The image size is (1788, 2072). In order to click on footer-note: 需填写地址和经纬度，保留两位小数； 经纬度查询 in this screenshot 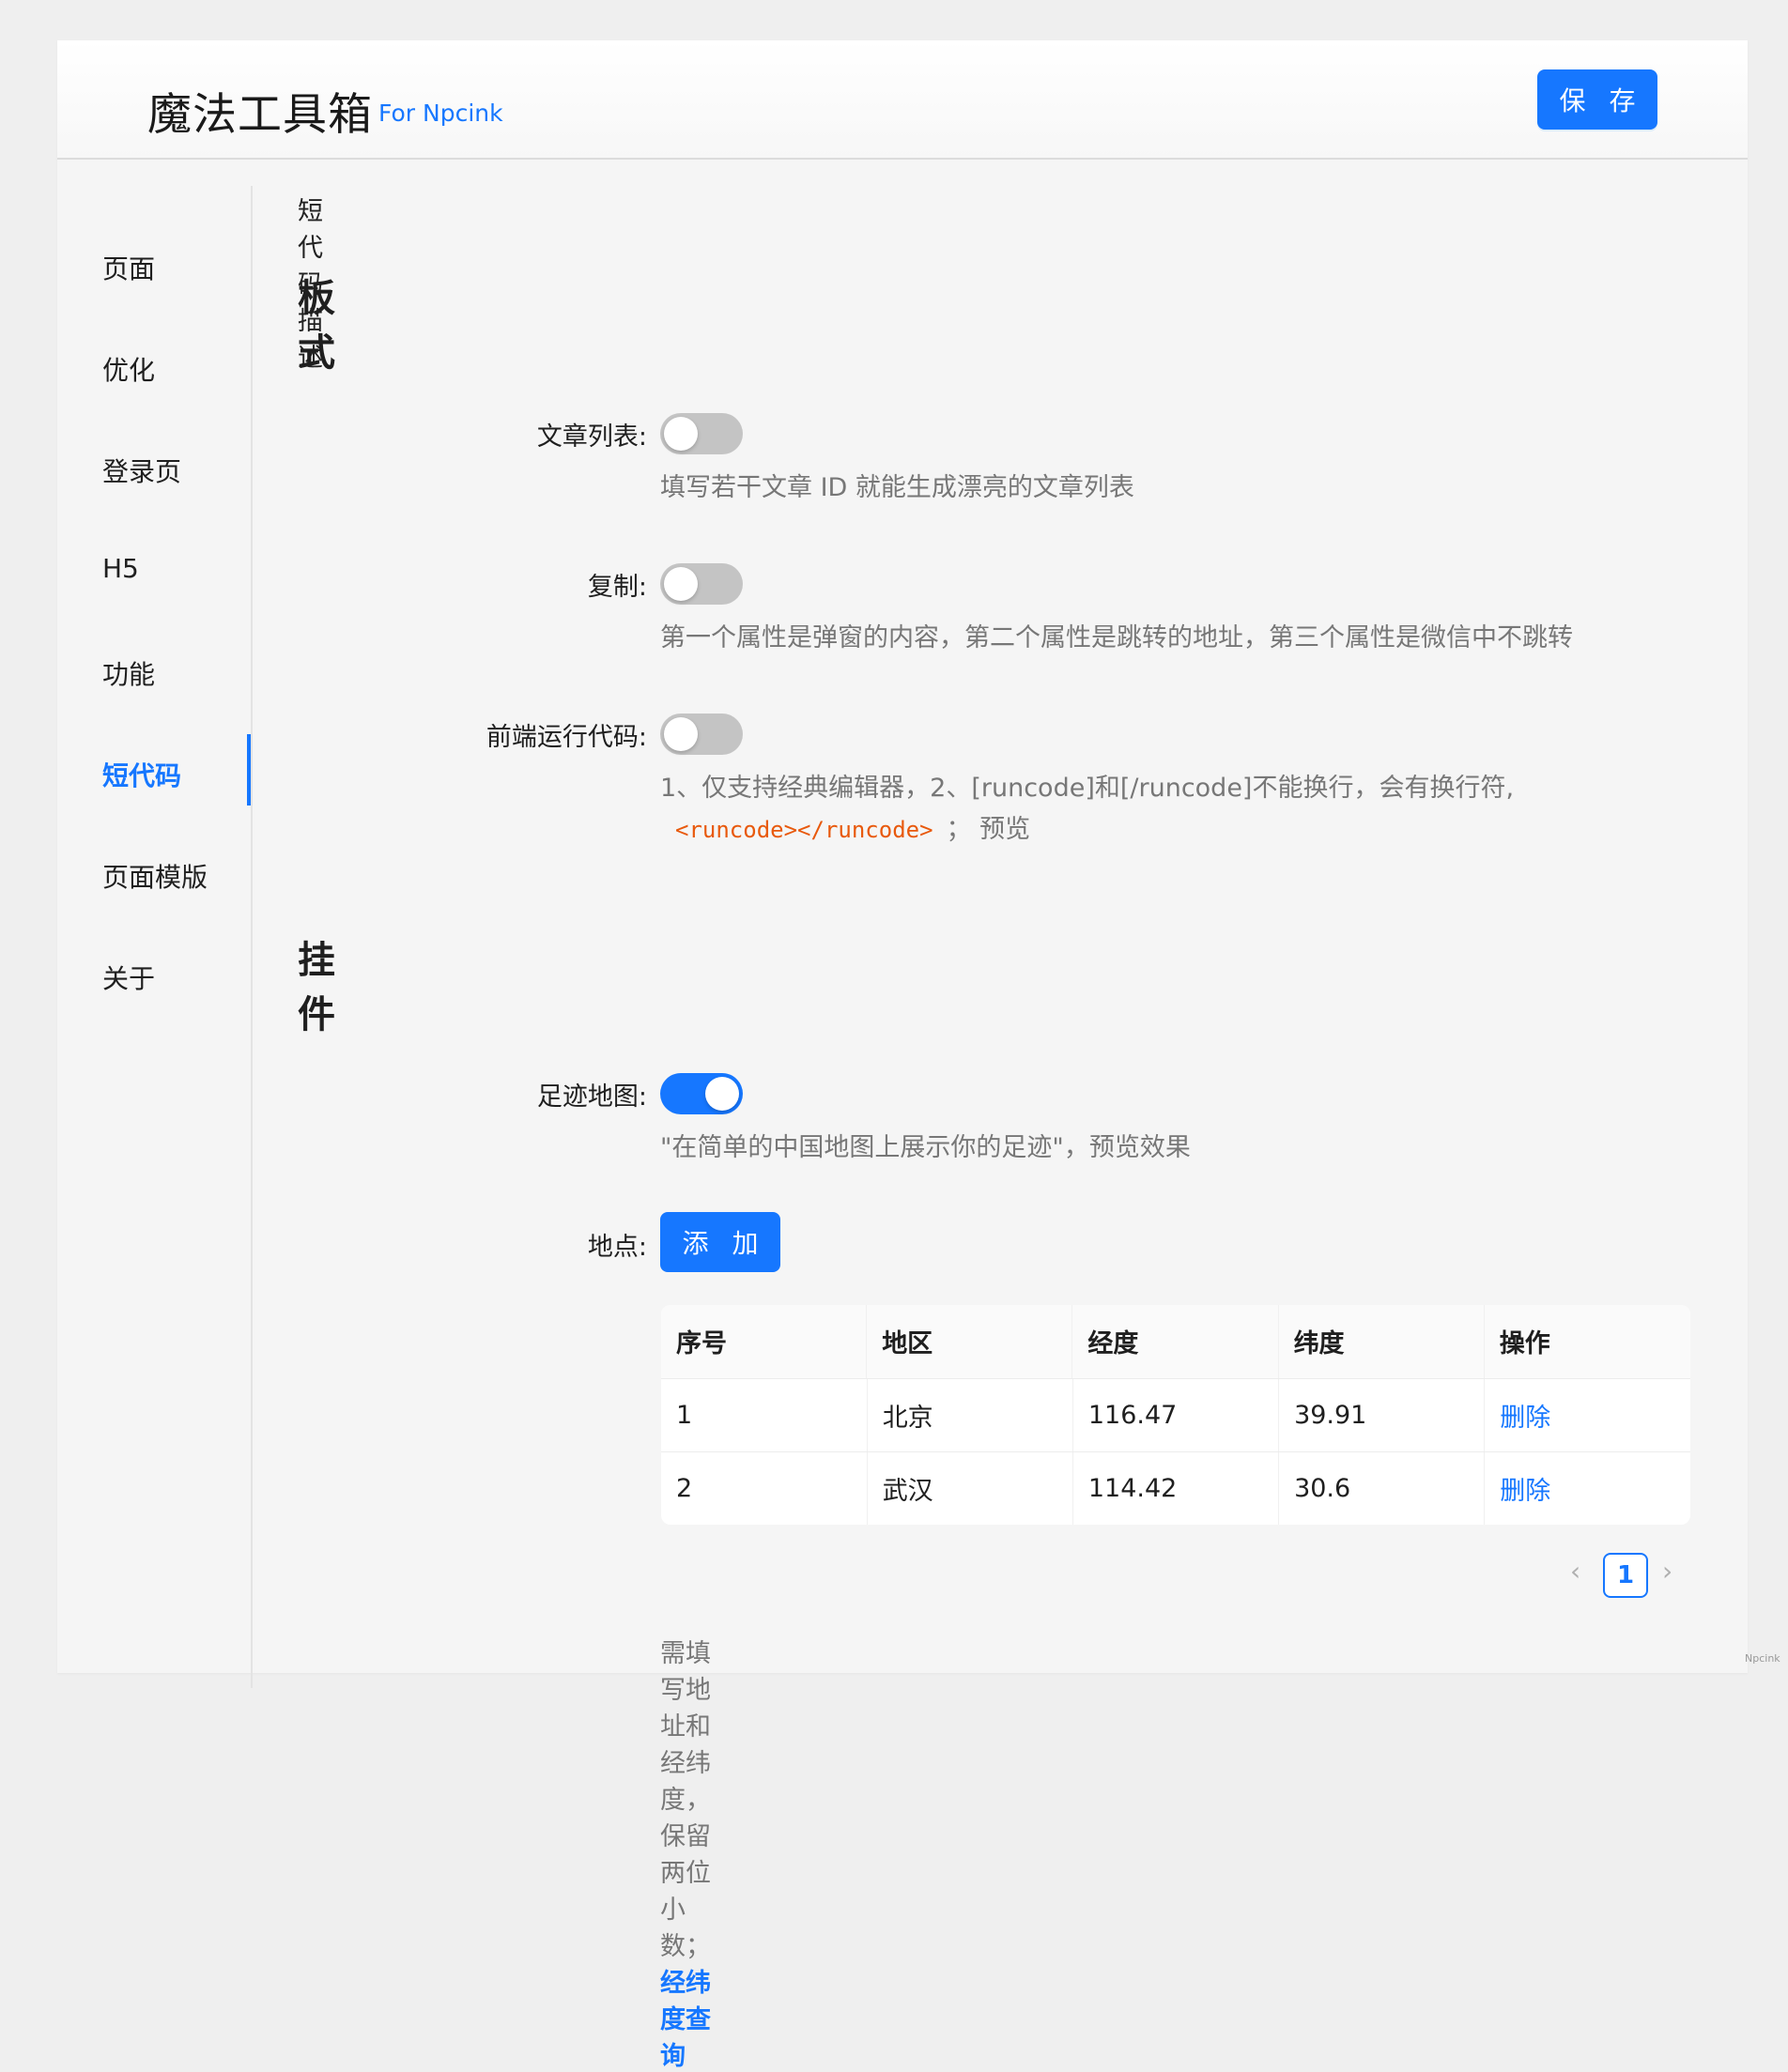, I will do `click(685, 1853)`.